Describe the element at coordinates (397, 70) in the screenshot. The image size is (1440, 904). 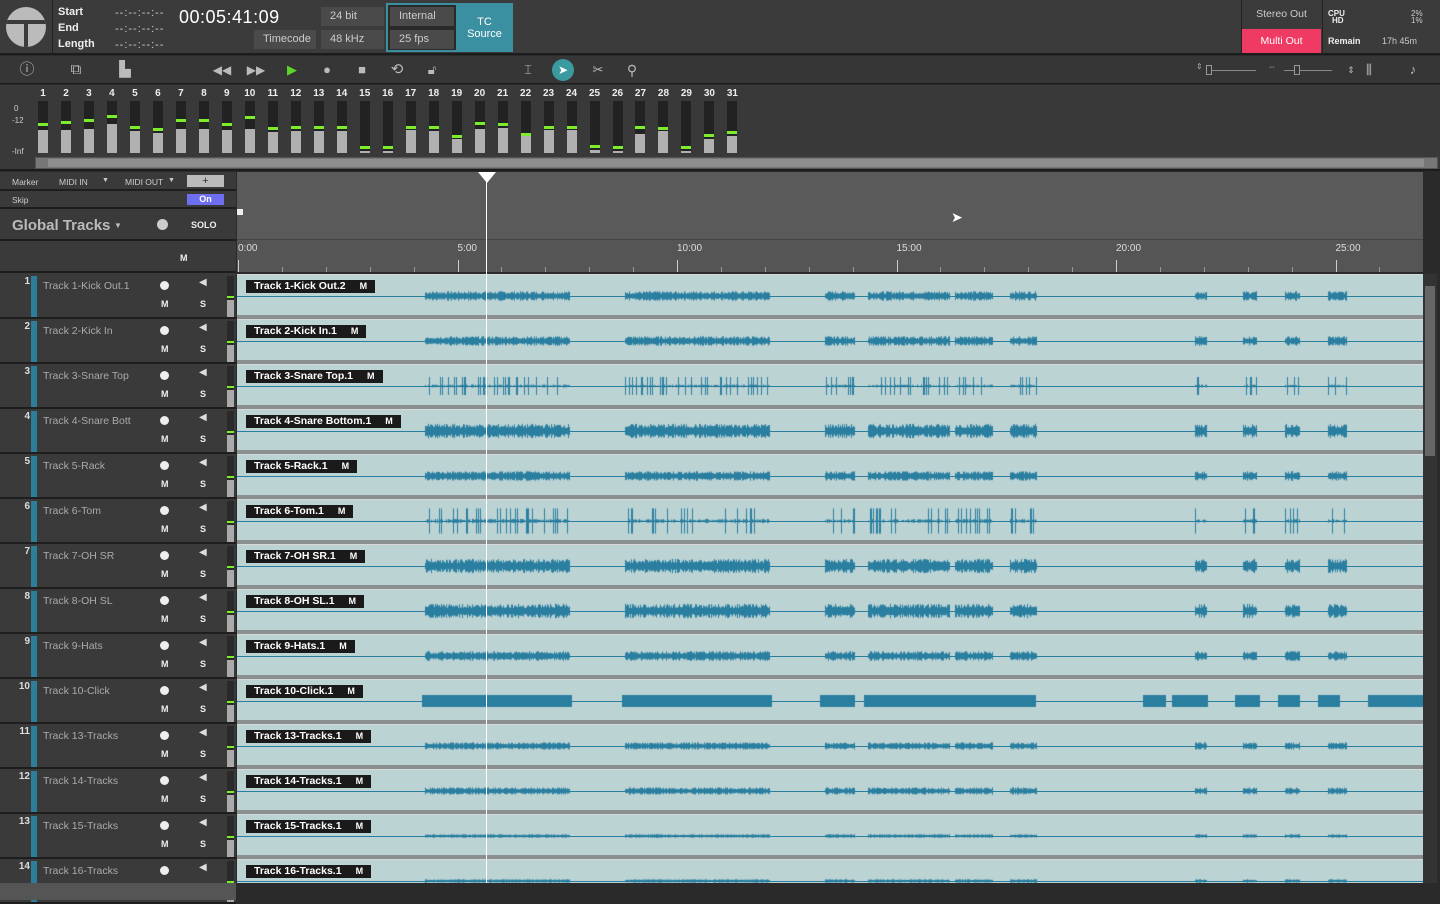
I see `loop-icon: ⟲` at that location.